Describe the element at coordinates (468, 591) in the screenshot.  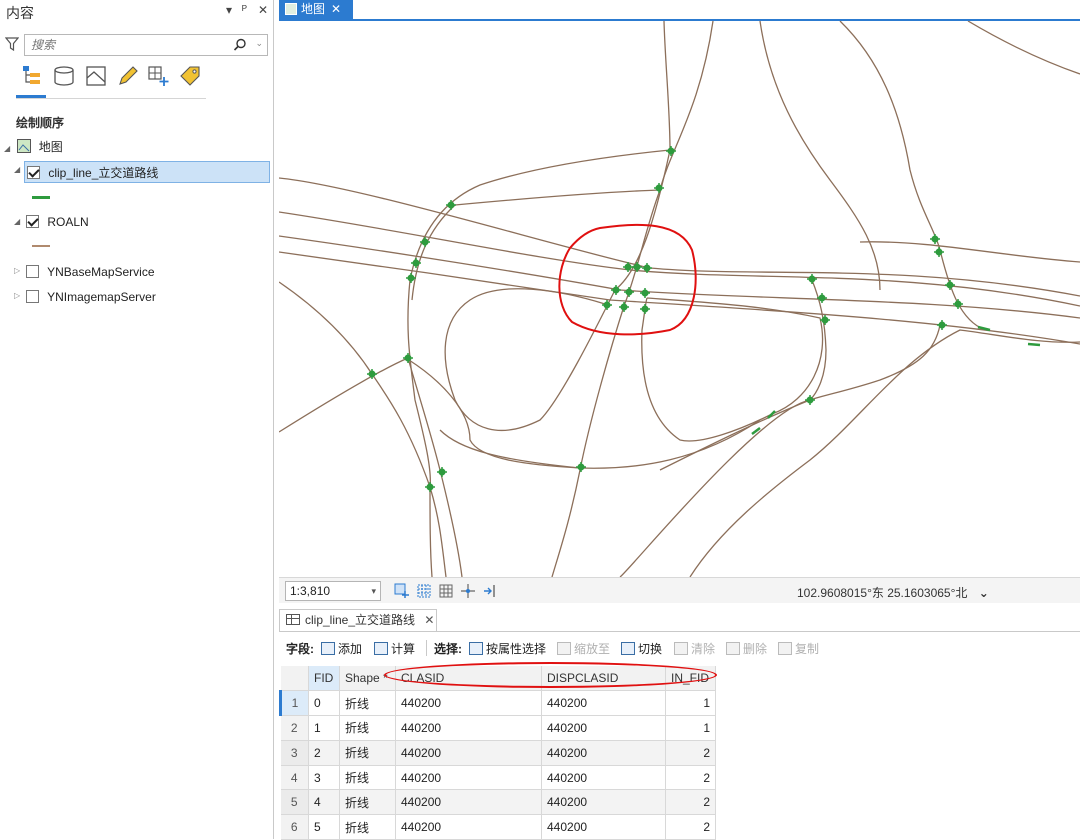
I see `crosshair-icon` at that location.